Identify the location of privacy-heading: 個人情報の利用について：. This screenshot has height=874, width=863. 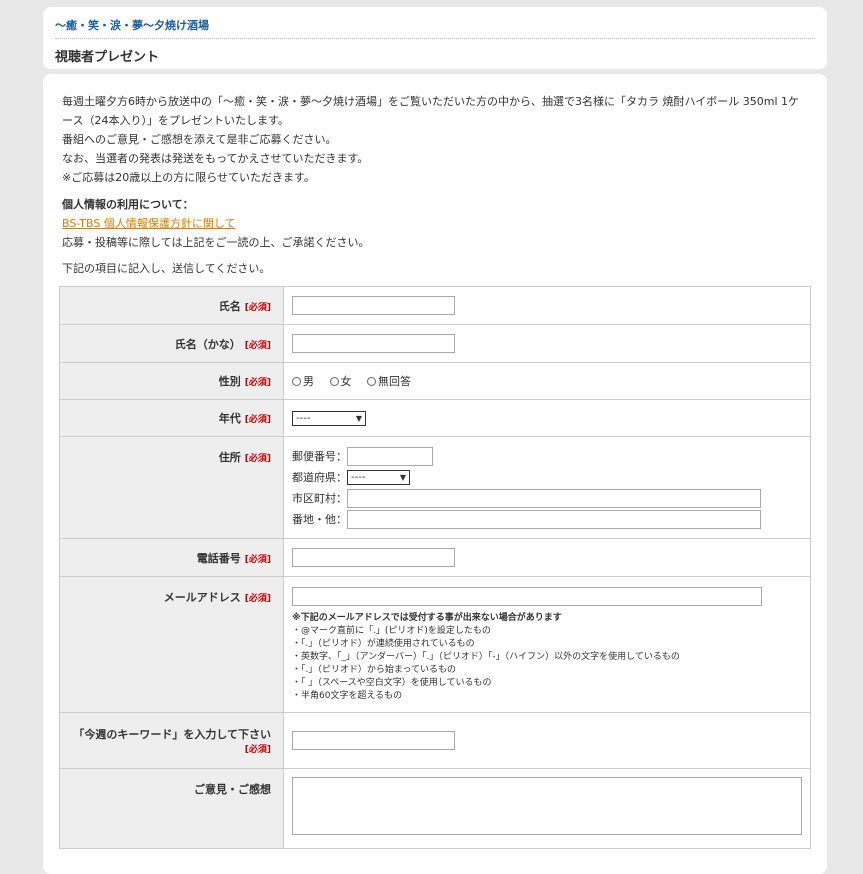
(128, 204).